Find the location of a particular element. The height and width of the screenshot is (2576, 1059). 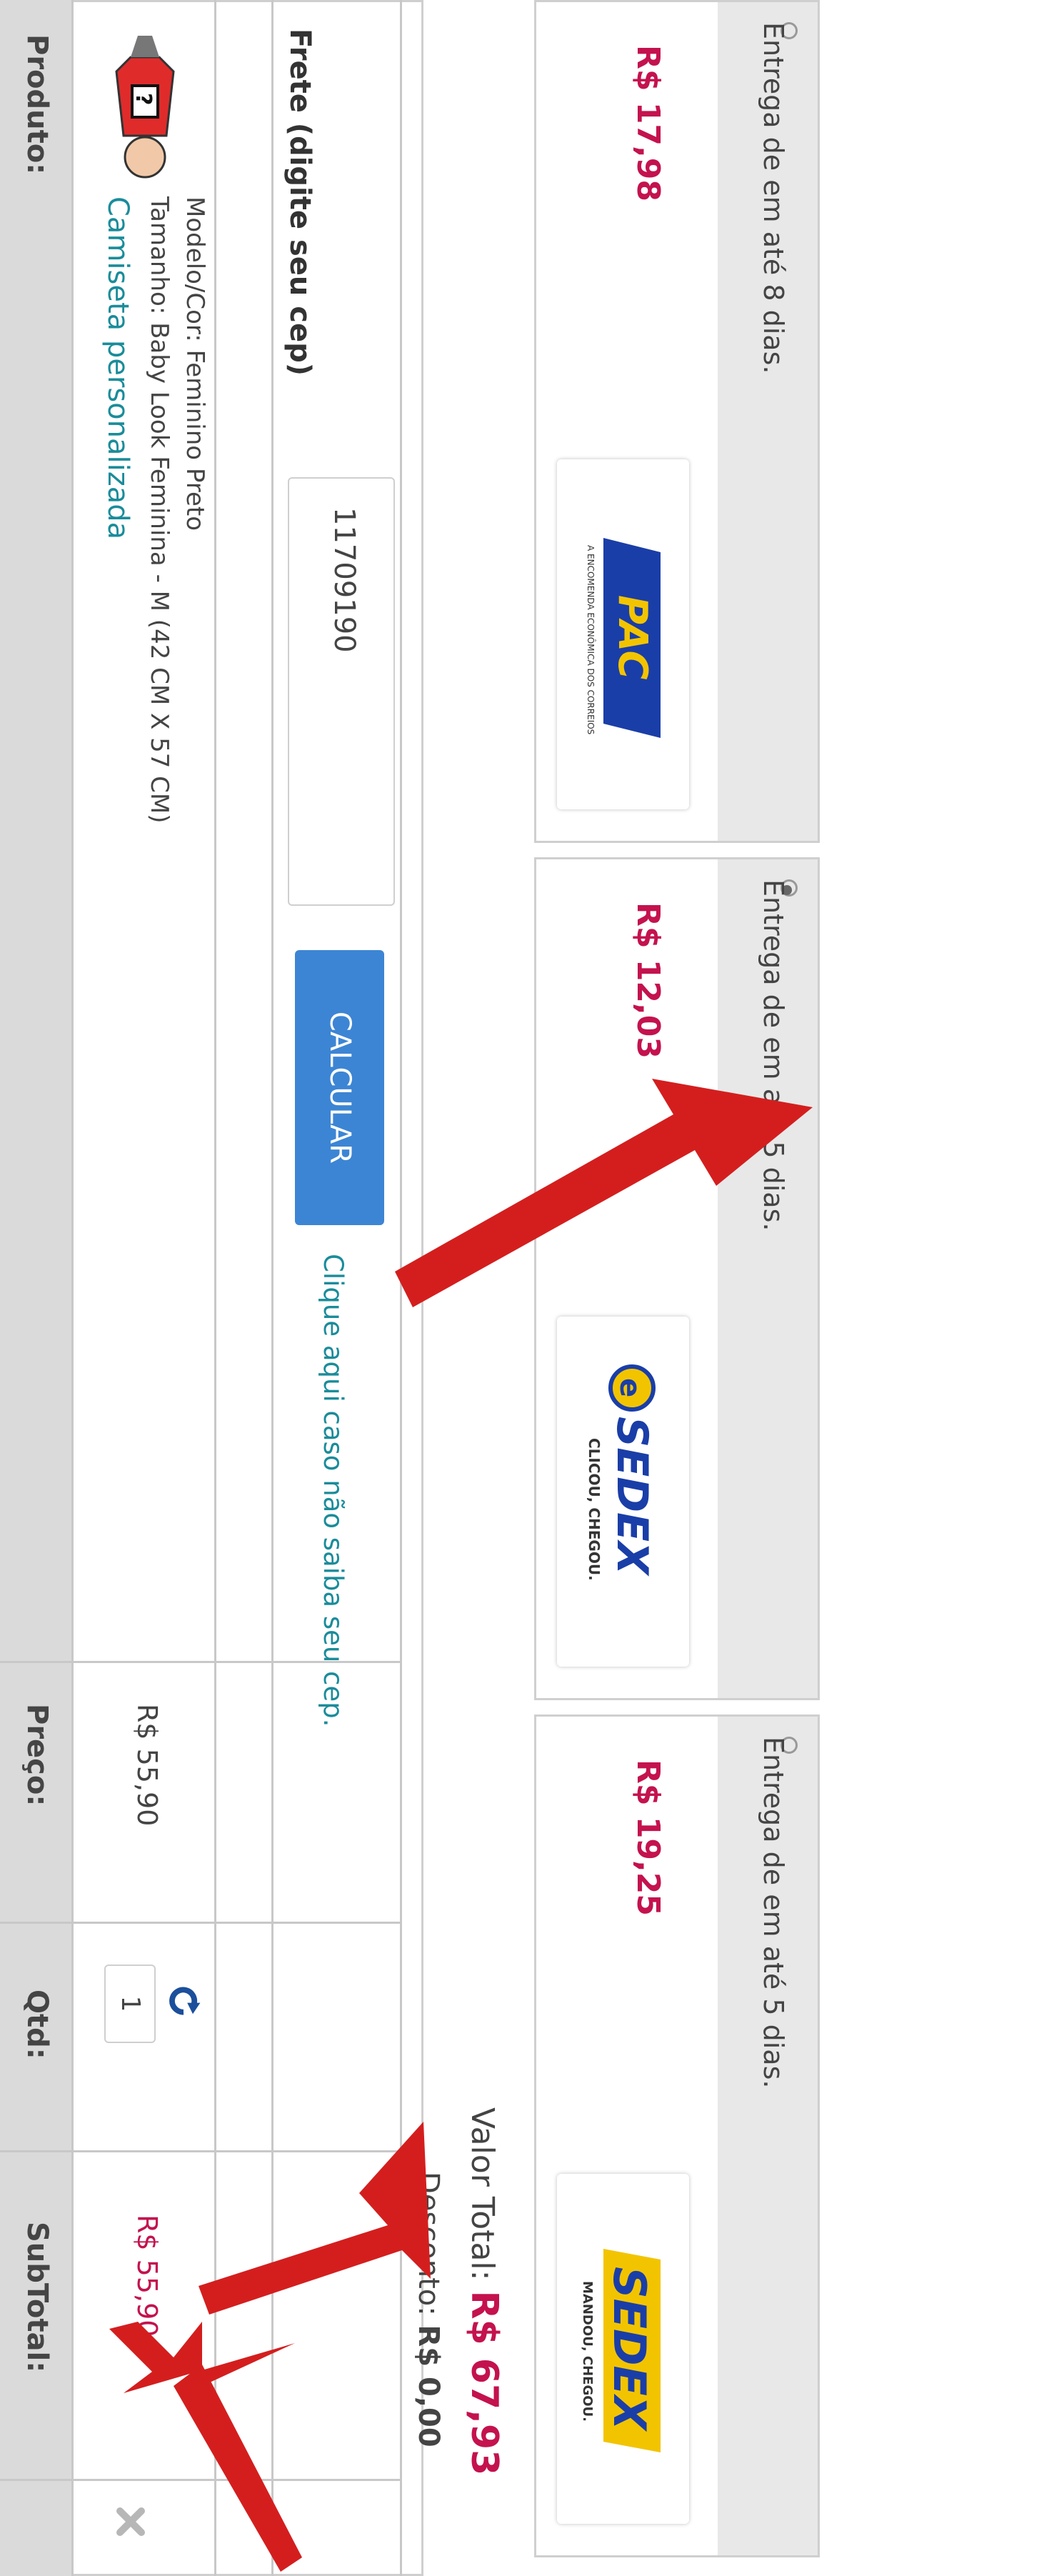

discount-value: R$ 0,00 is located at coordinates (428, 2386).